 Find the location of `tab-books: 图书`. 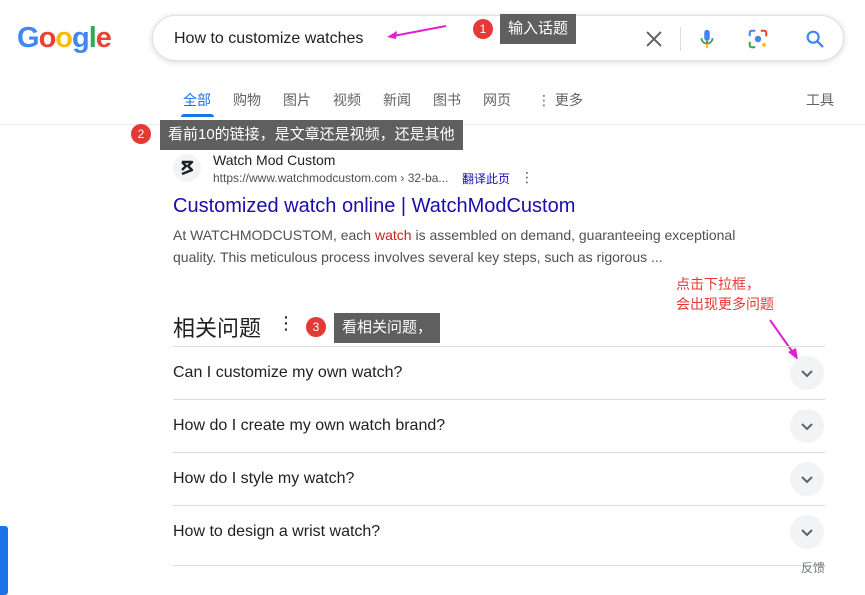

tab-books: 图书 is located at coordinates (447, 100).